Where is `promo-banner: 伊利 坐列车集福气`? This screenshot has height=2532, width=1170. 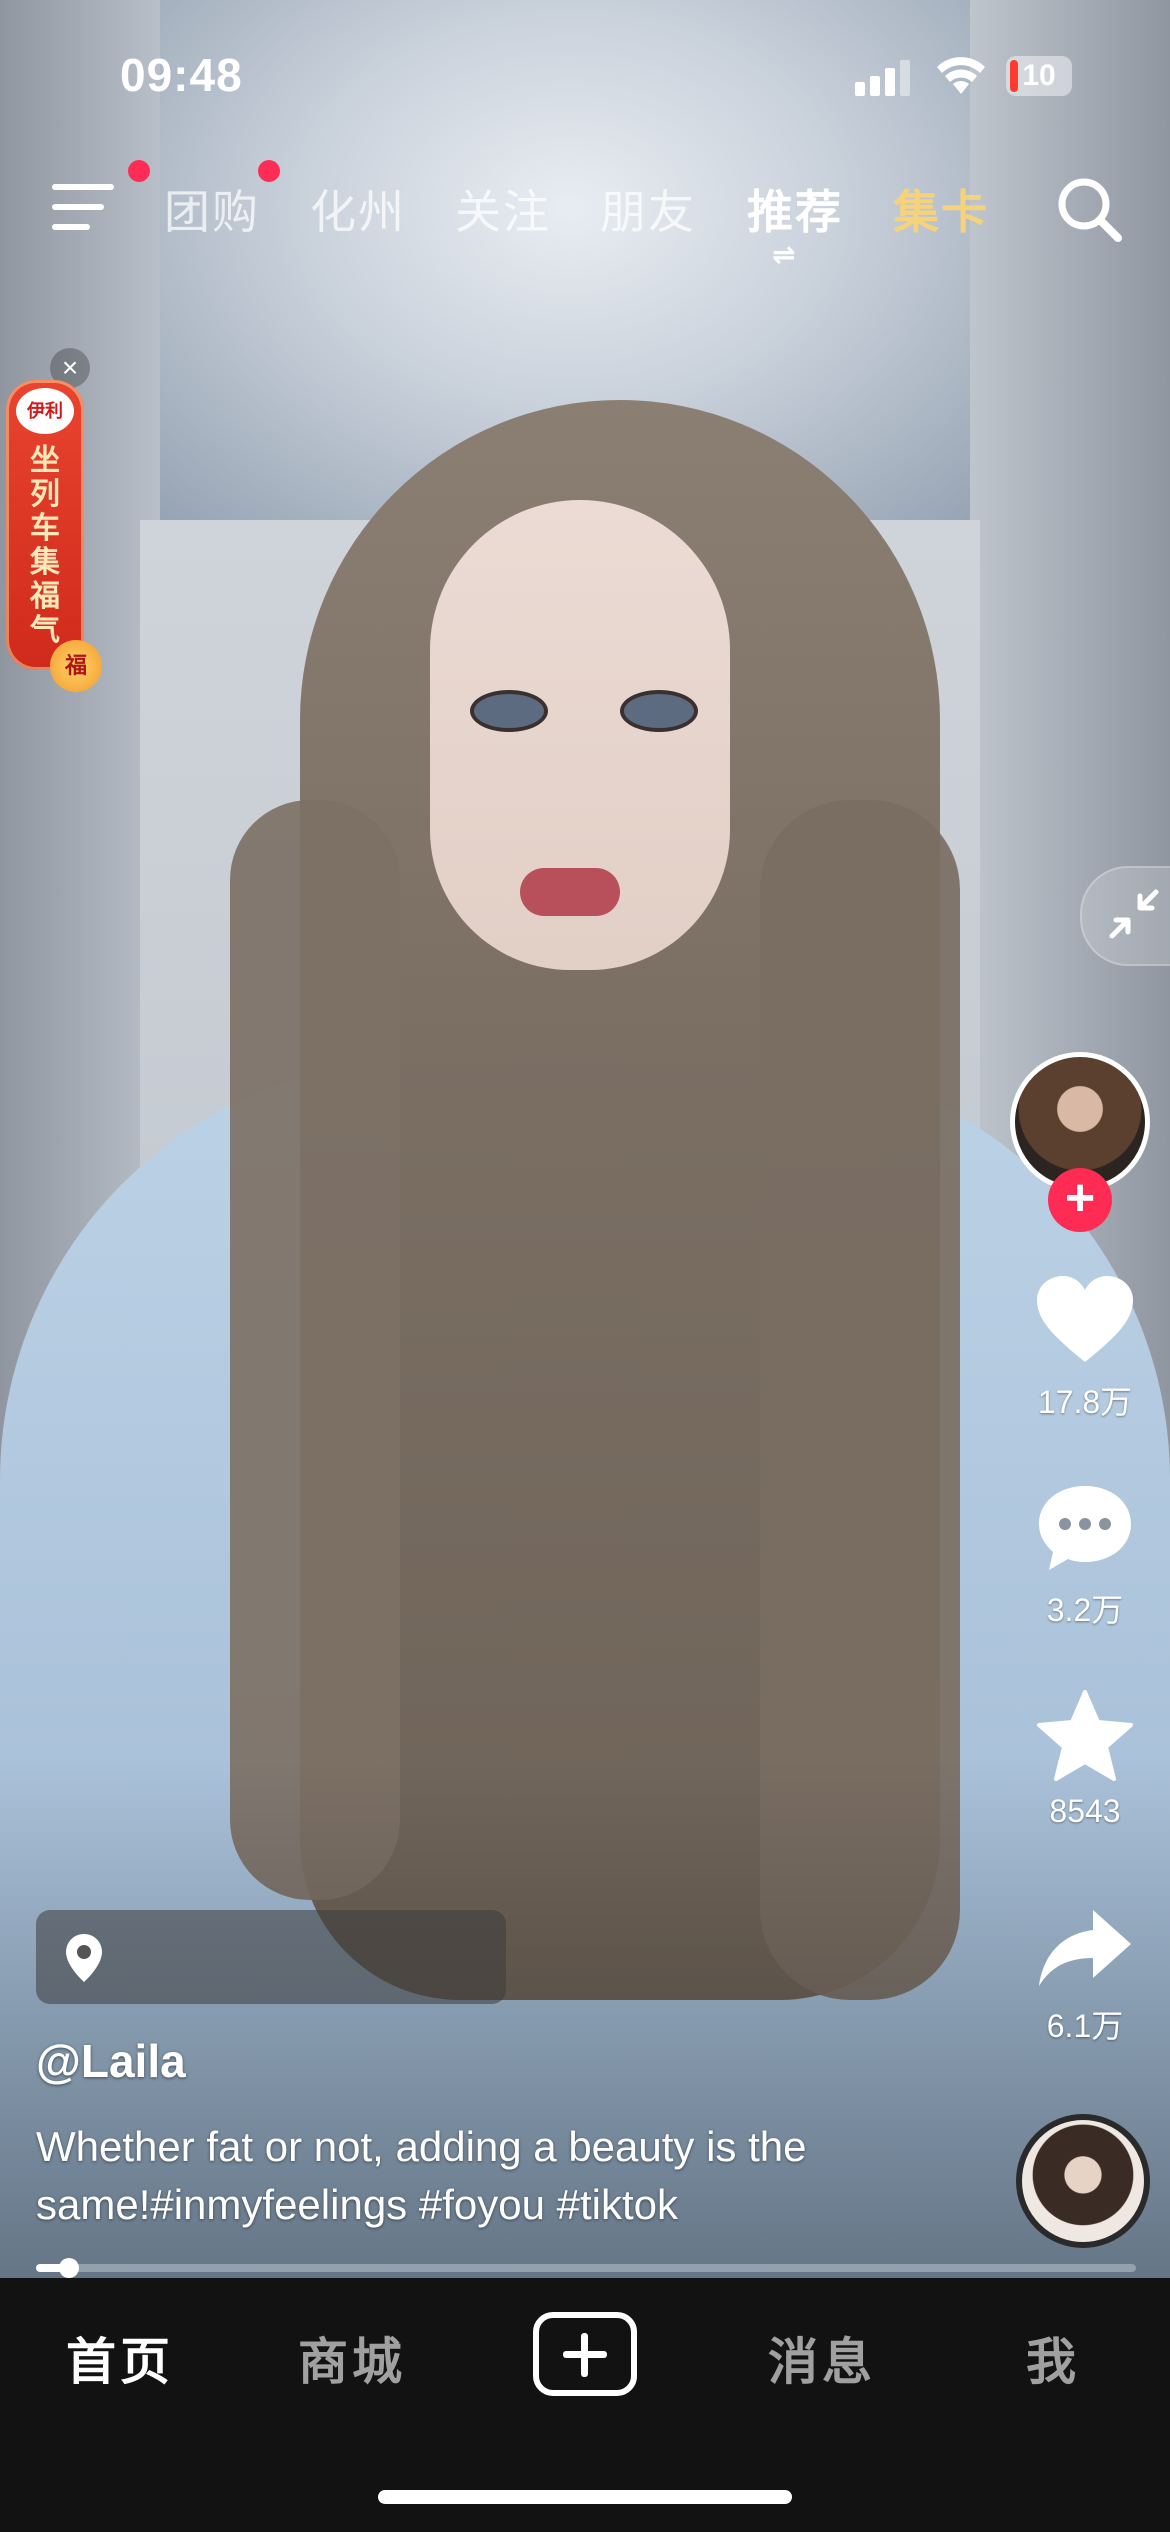
promo-banner: 伊利 坐列车集福气 is located at coordinates (45, 525).